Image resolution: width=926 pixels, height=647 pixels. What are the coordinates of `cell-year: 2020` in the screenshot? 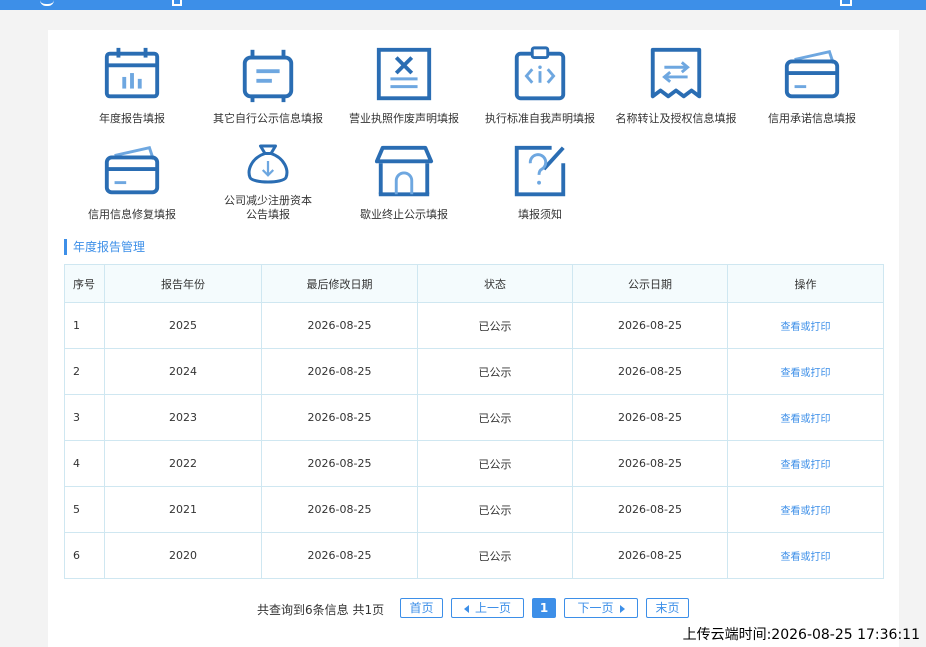 It's located at (183, 555).